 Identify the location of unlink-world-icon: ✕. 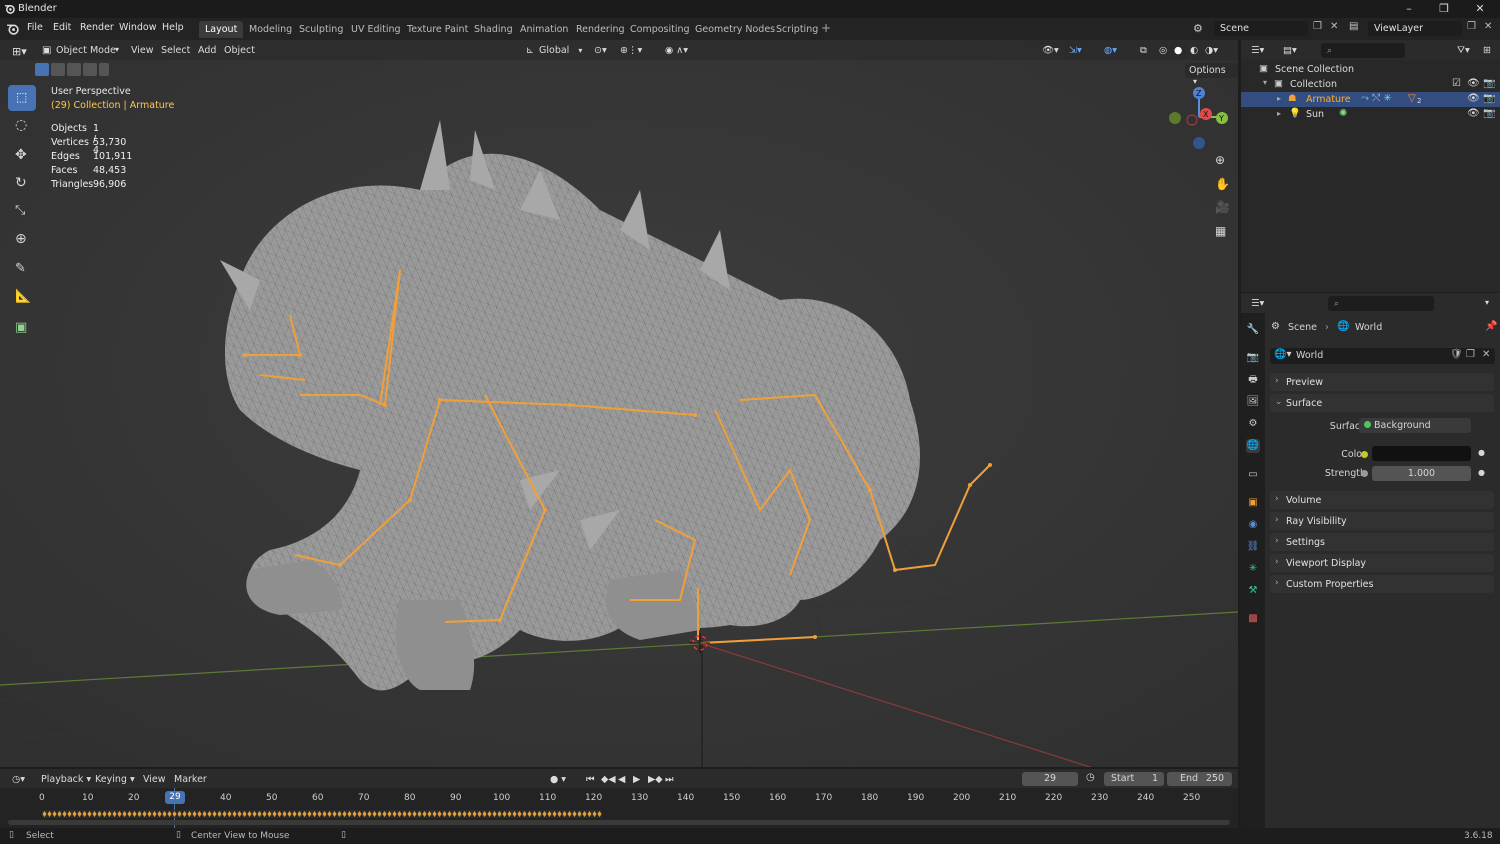
(1486, 354).